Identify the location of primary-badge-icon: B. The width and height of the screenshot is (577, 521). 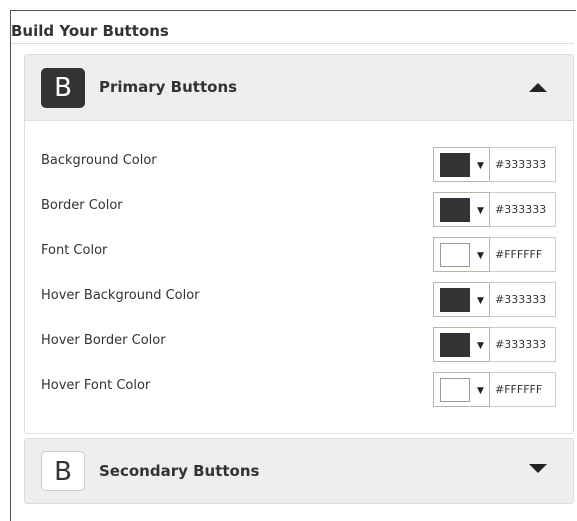
(63, 88).